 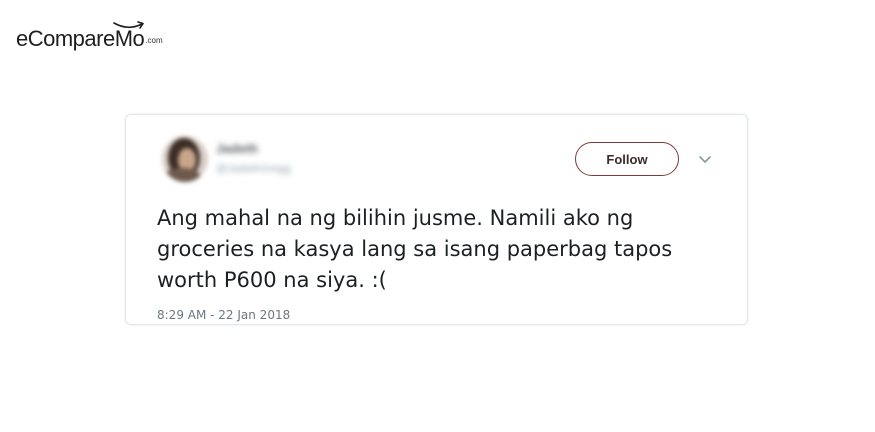 I want to click on smile-arrow-icon, so click(x=128, y=25).